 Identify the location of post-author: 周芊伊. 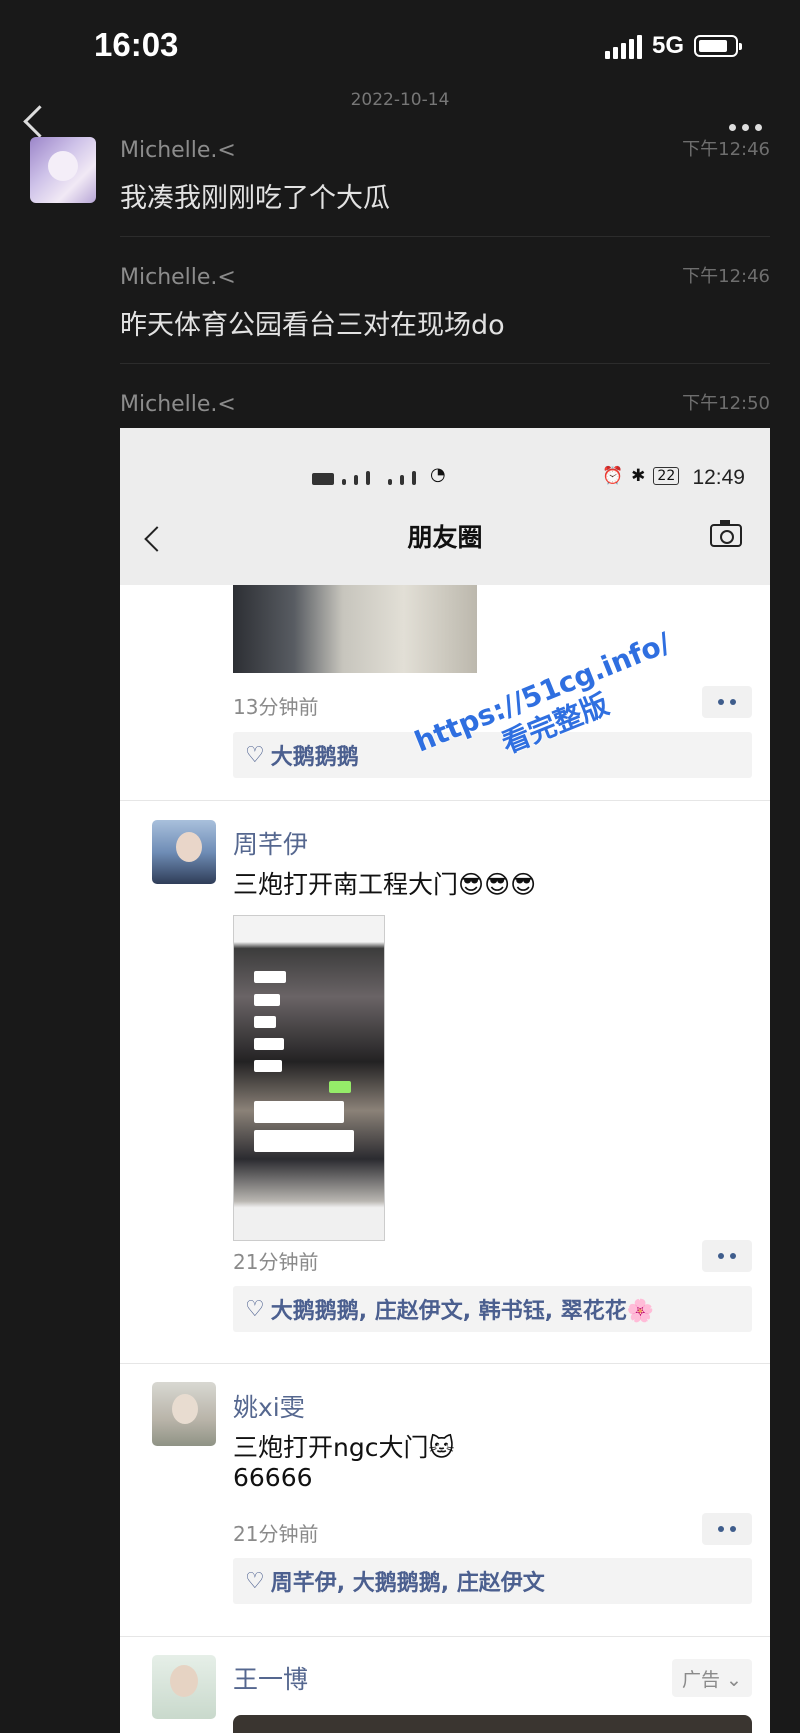
(271, 844).